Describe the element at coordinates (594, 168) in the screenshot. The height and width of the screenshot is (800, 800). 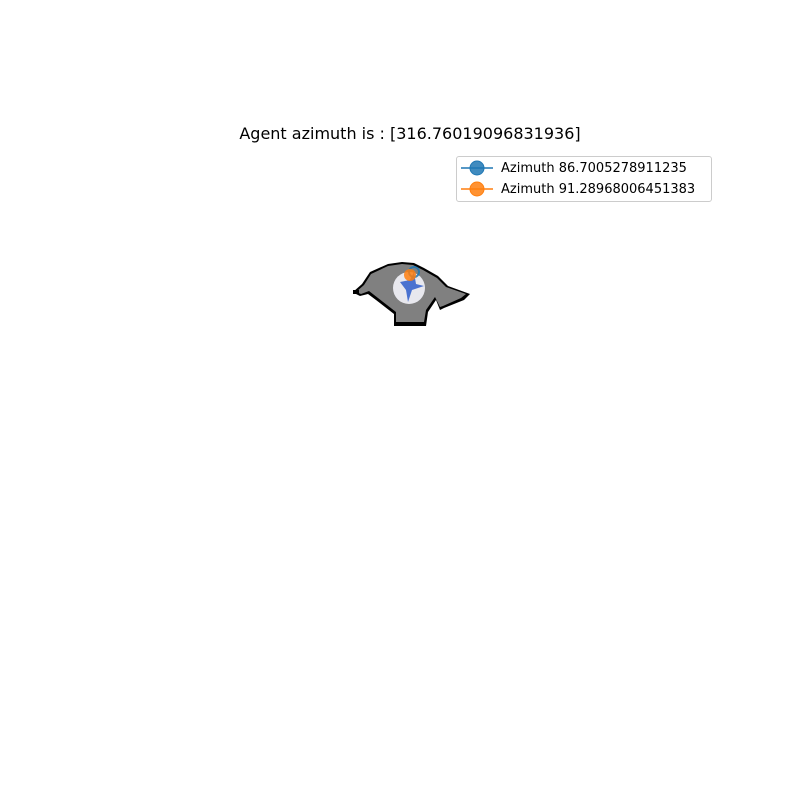
I see `legend-label-azimuth-1: Azimuth 86.7005278911235` at that location.